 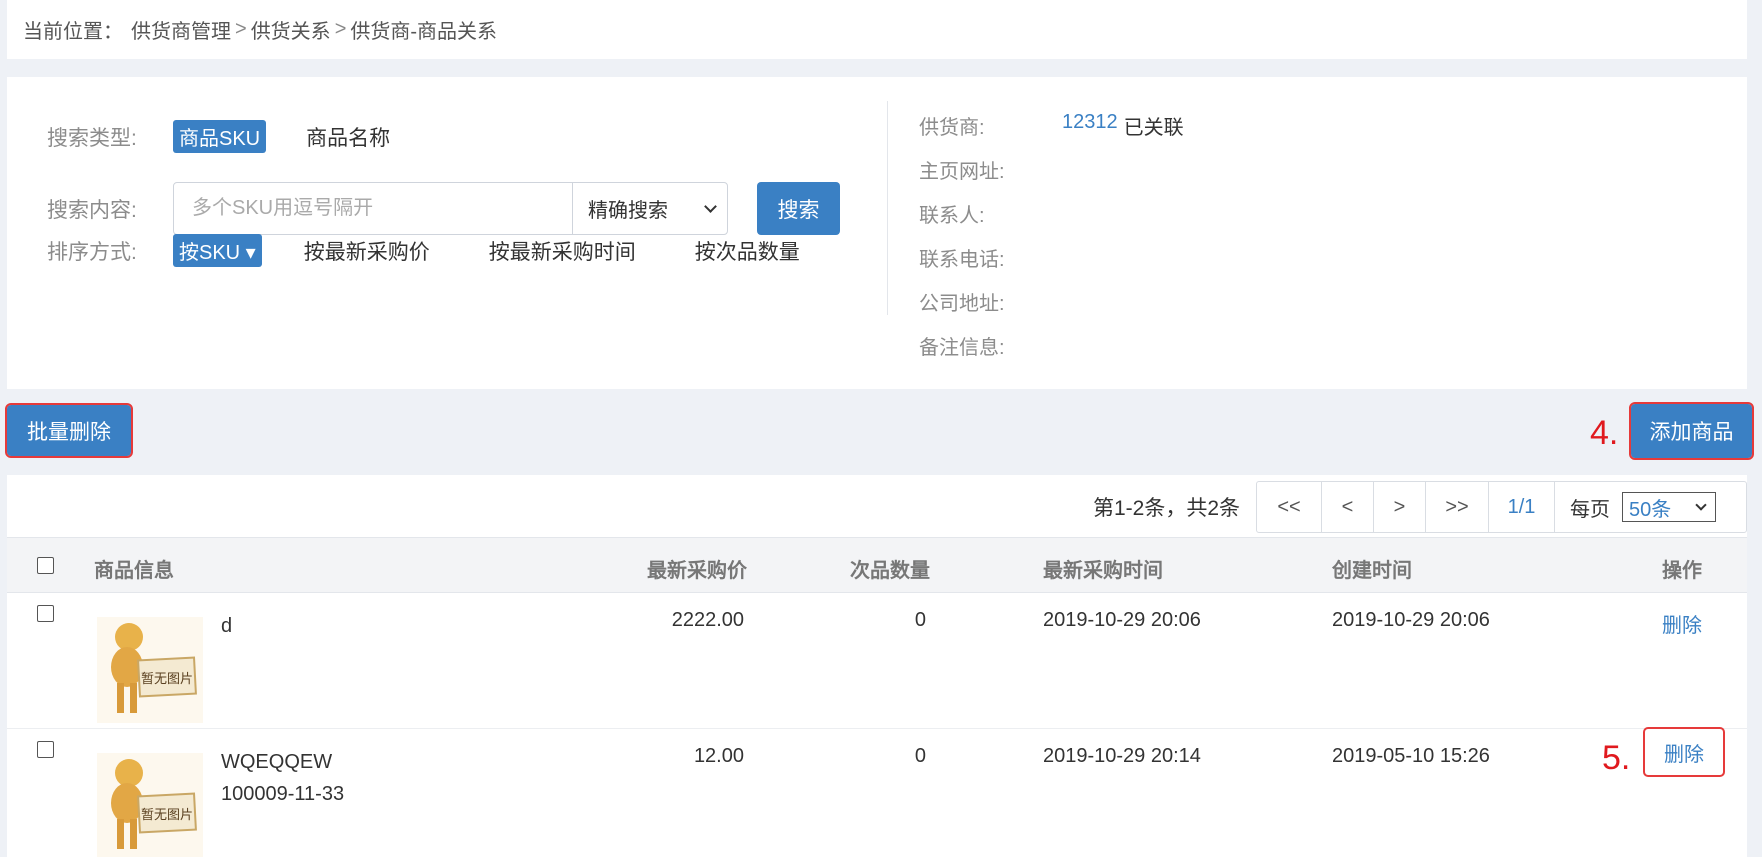 I want to click on search-type-label: 搜索类型:, so click(x=92, y=138).